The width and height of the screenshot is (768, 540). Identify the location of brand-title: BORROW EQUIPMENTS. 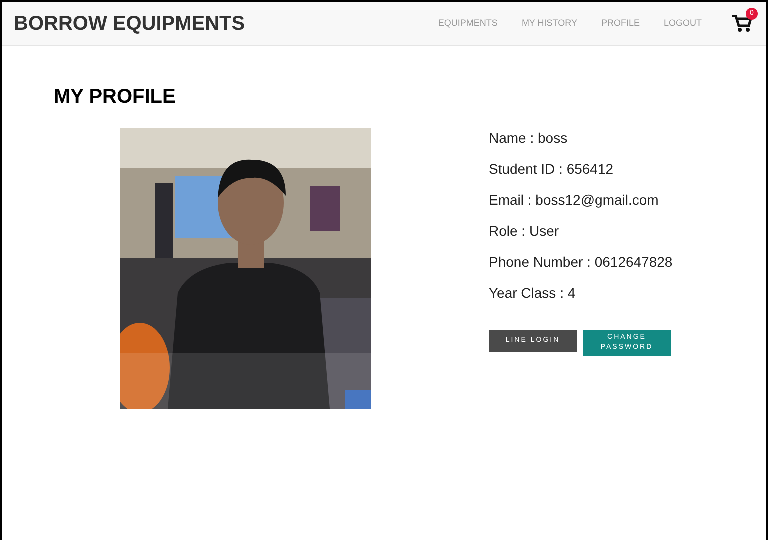
(130, 23).